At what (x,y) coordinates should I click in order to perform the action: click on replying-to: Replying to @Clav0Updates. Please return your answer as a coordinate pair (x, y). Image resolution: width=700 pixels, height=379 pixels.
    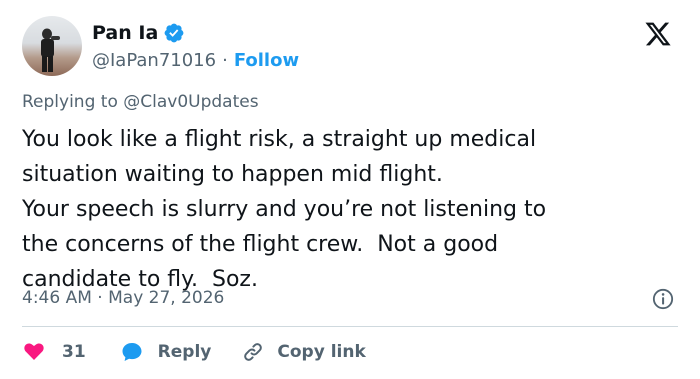
    Looking at the image, I should click on (140, 102).